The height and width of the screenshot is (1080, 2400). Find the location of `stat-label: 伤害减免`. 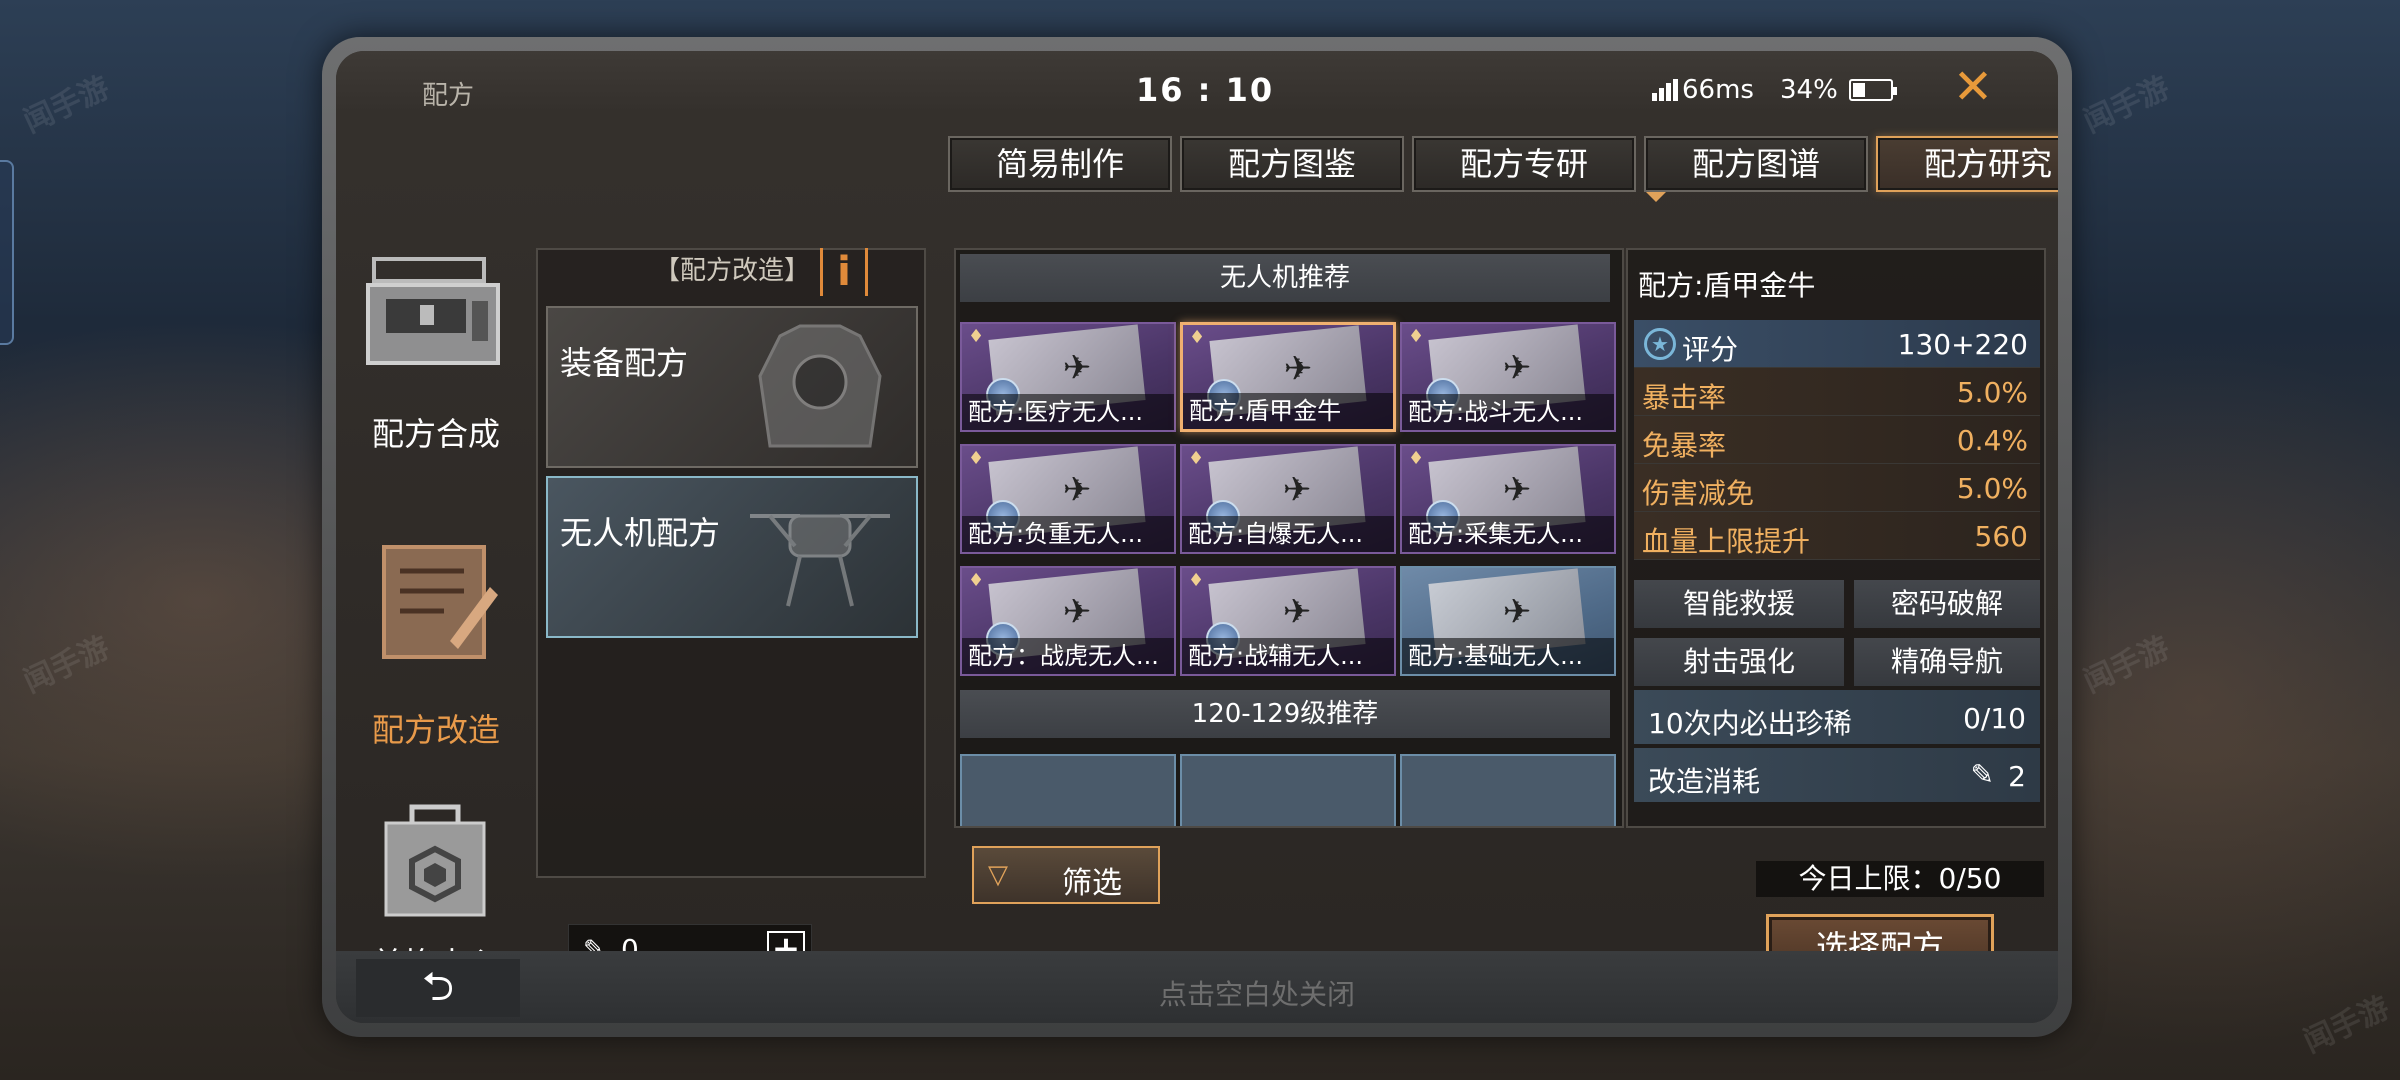

stat-label: 伤害减免 is located at coordinates (1698, 493).